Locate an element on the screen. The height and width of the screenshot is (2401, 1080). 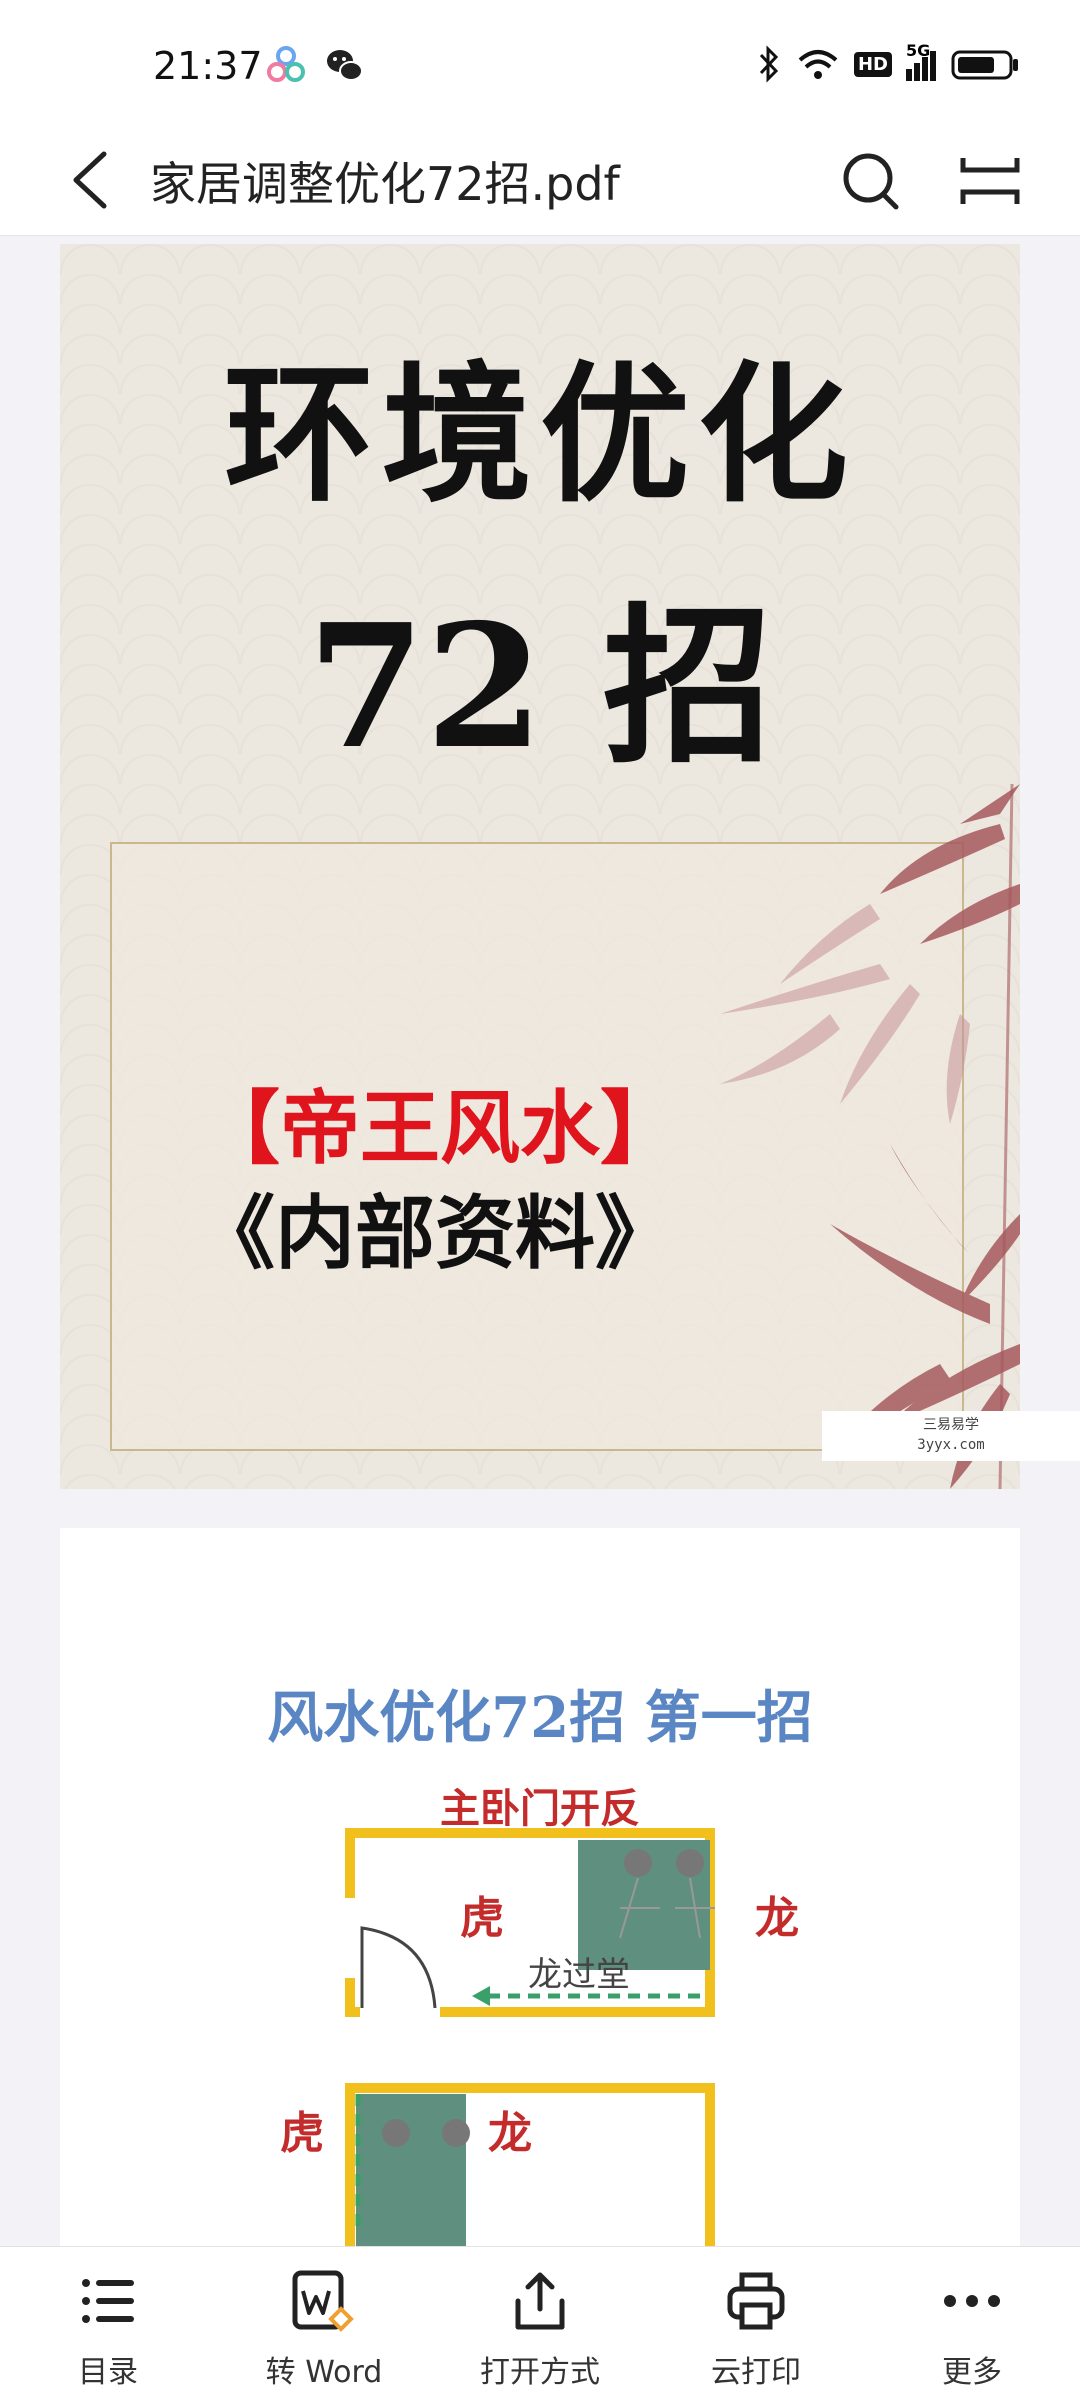
watermark-line1: 三易易学 is located at coordinates (951, 1425).